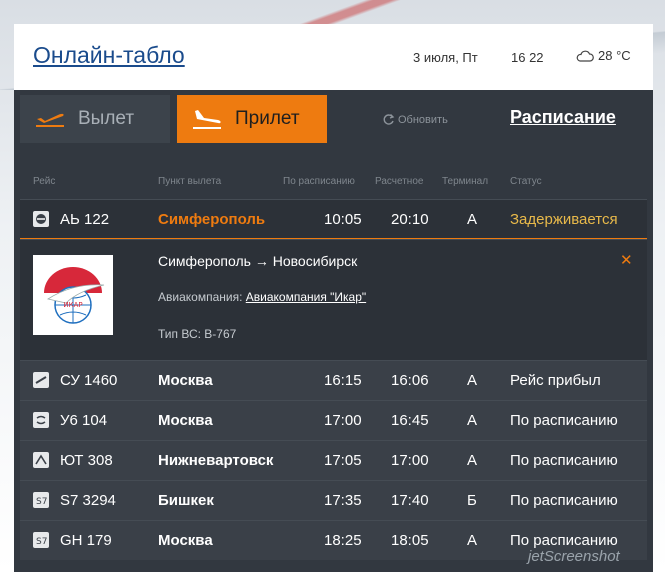 The height and width of the screenshot is (572, 665). I want to click on estimated-time: 18:05, so click(410, 540).